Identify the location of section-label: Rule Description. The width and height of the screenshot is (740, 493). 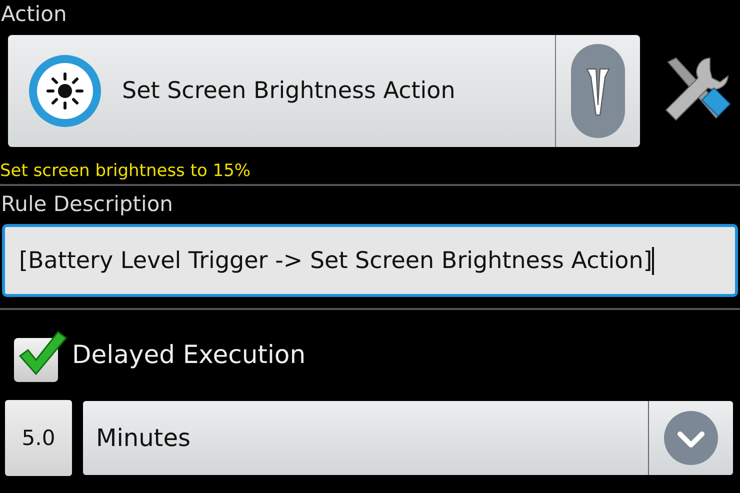
(87, 204).